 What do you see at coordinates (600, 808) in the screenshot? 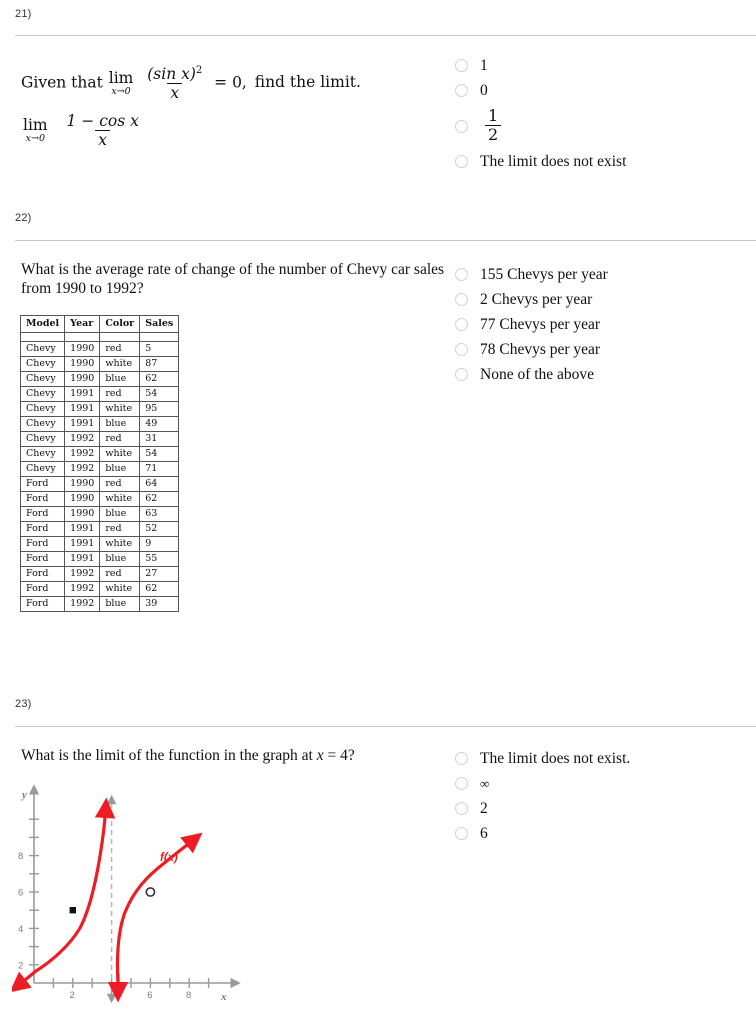
I see `option-row: 2` at bounding box center [600, 808].